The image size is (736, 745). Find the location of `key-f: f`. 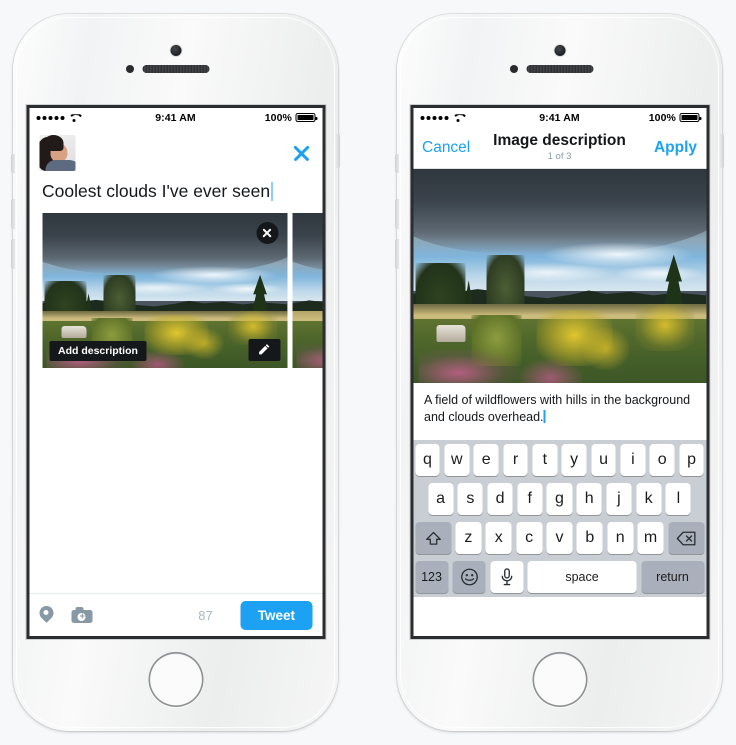

key-f: f is located at coordinates (530, 499).